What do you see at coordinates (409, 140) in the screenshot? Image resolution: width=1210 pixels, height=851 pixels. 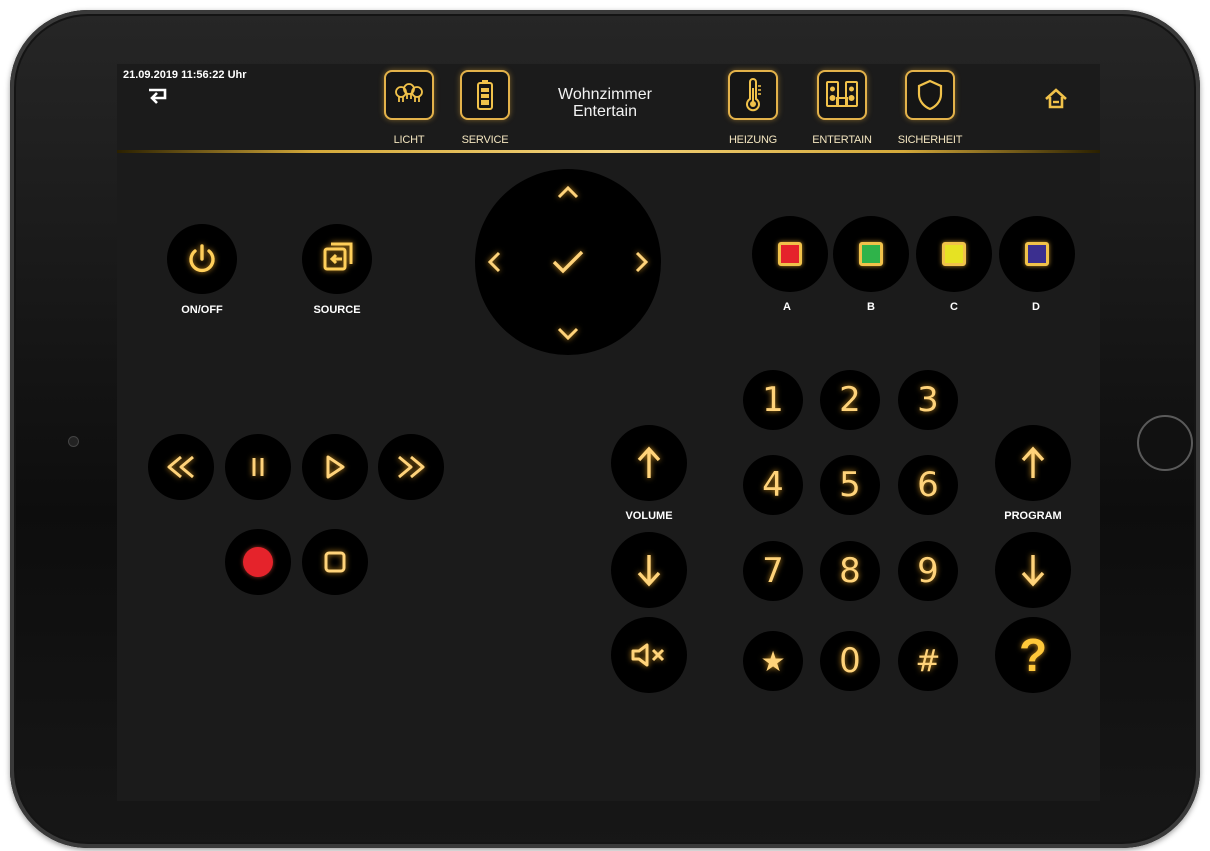 I see `nav-licht-label: LICHT` at bounding box center [409, 140].